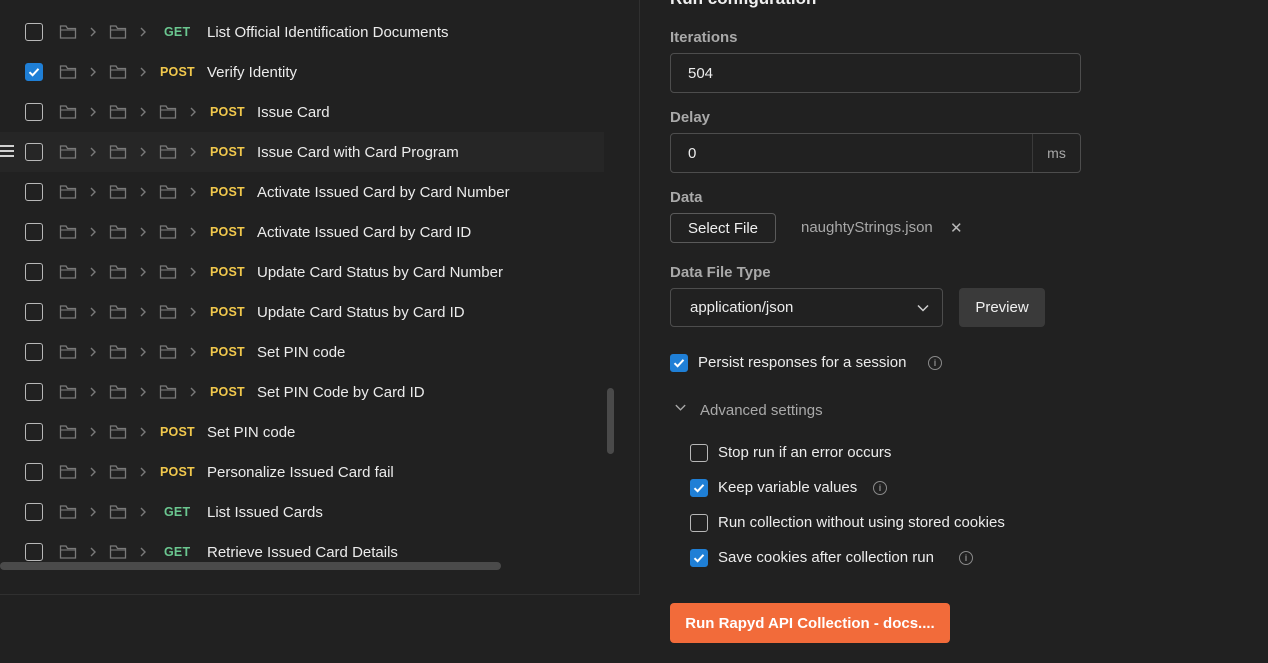 This screenshot has width=1268, height=663. What do you see at coordinates (302, 232) in the screenshot?
I see `request-row: POST Activate Issued Card by Card ID` at bounding box center [302, 232].